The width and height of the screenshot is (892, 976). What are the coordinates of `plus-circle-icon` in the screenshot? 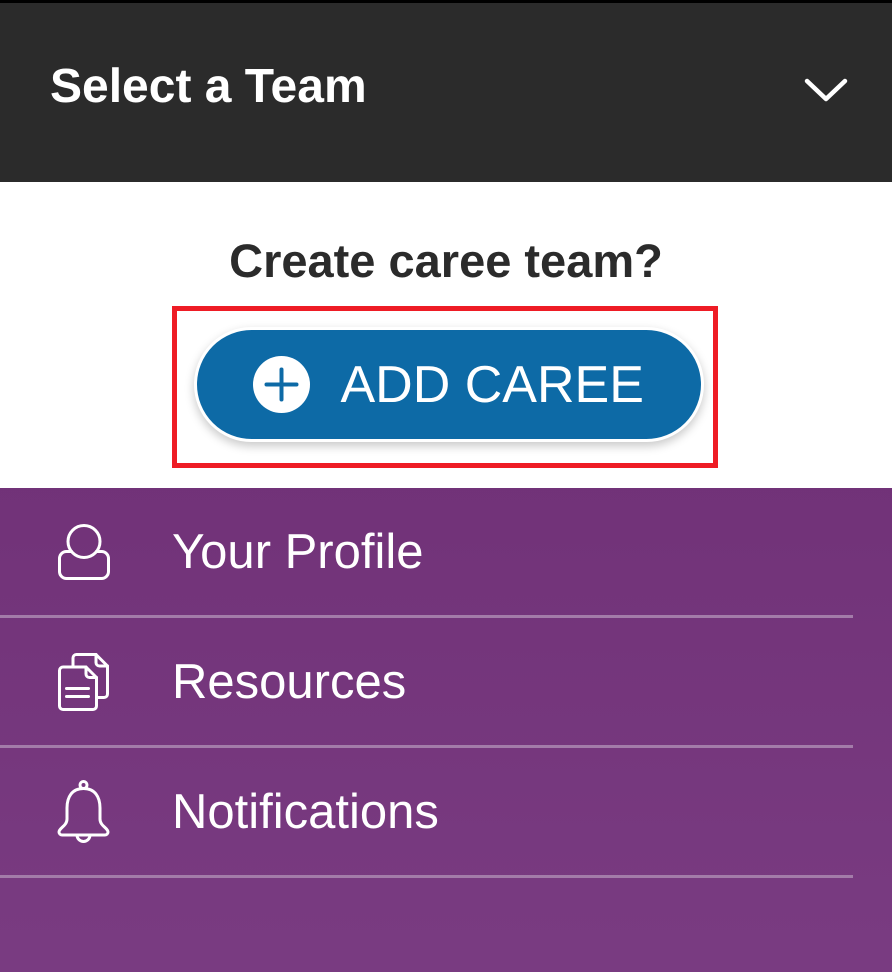 It's located at (281, 384).